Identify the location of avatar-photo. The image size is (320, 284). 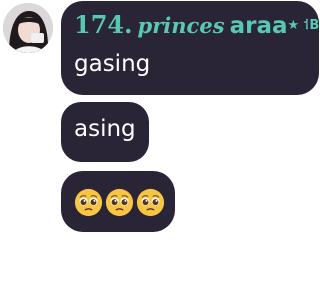
(28, 28).